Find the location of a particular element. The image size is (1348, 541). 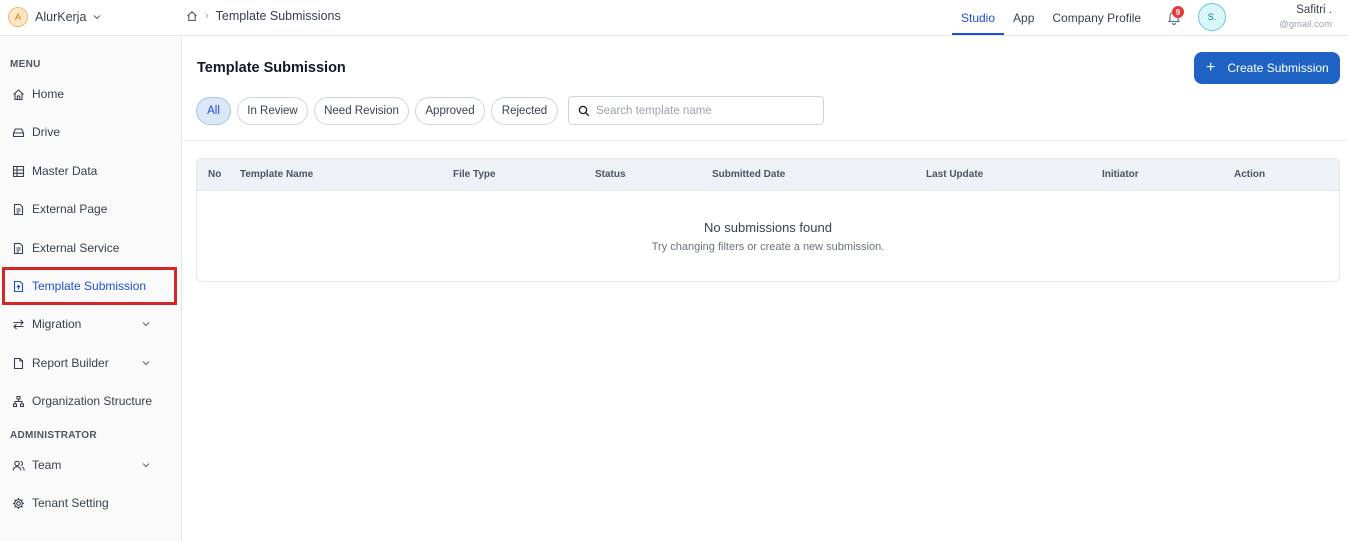

sidebar-item-external-service: External Service is located at coordinates (89, 248).